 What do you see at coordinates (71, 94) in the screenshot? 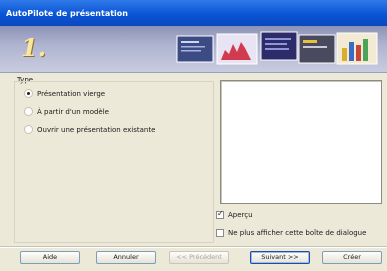
I see `option-blank-presentation-label: Présentation vierge` at bounding box center [71, 94].